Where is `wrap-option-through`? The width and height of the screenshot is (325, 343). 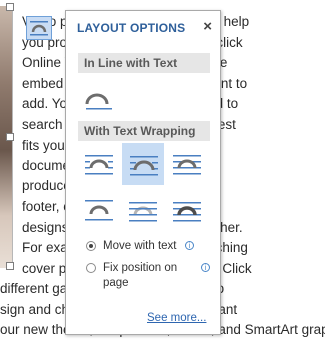
wrap-option-through is located at coordinates (187, 164).